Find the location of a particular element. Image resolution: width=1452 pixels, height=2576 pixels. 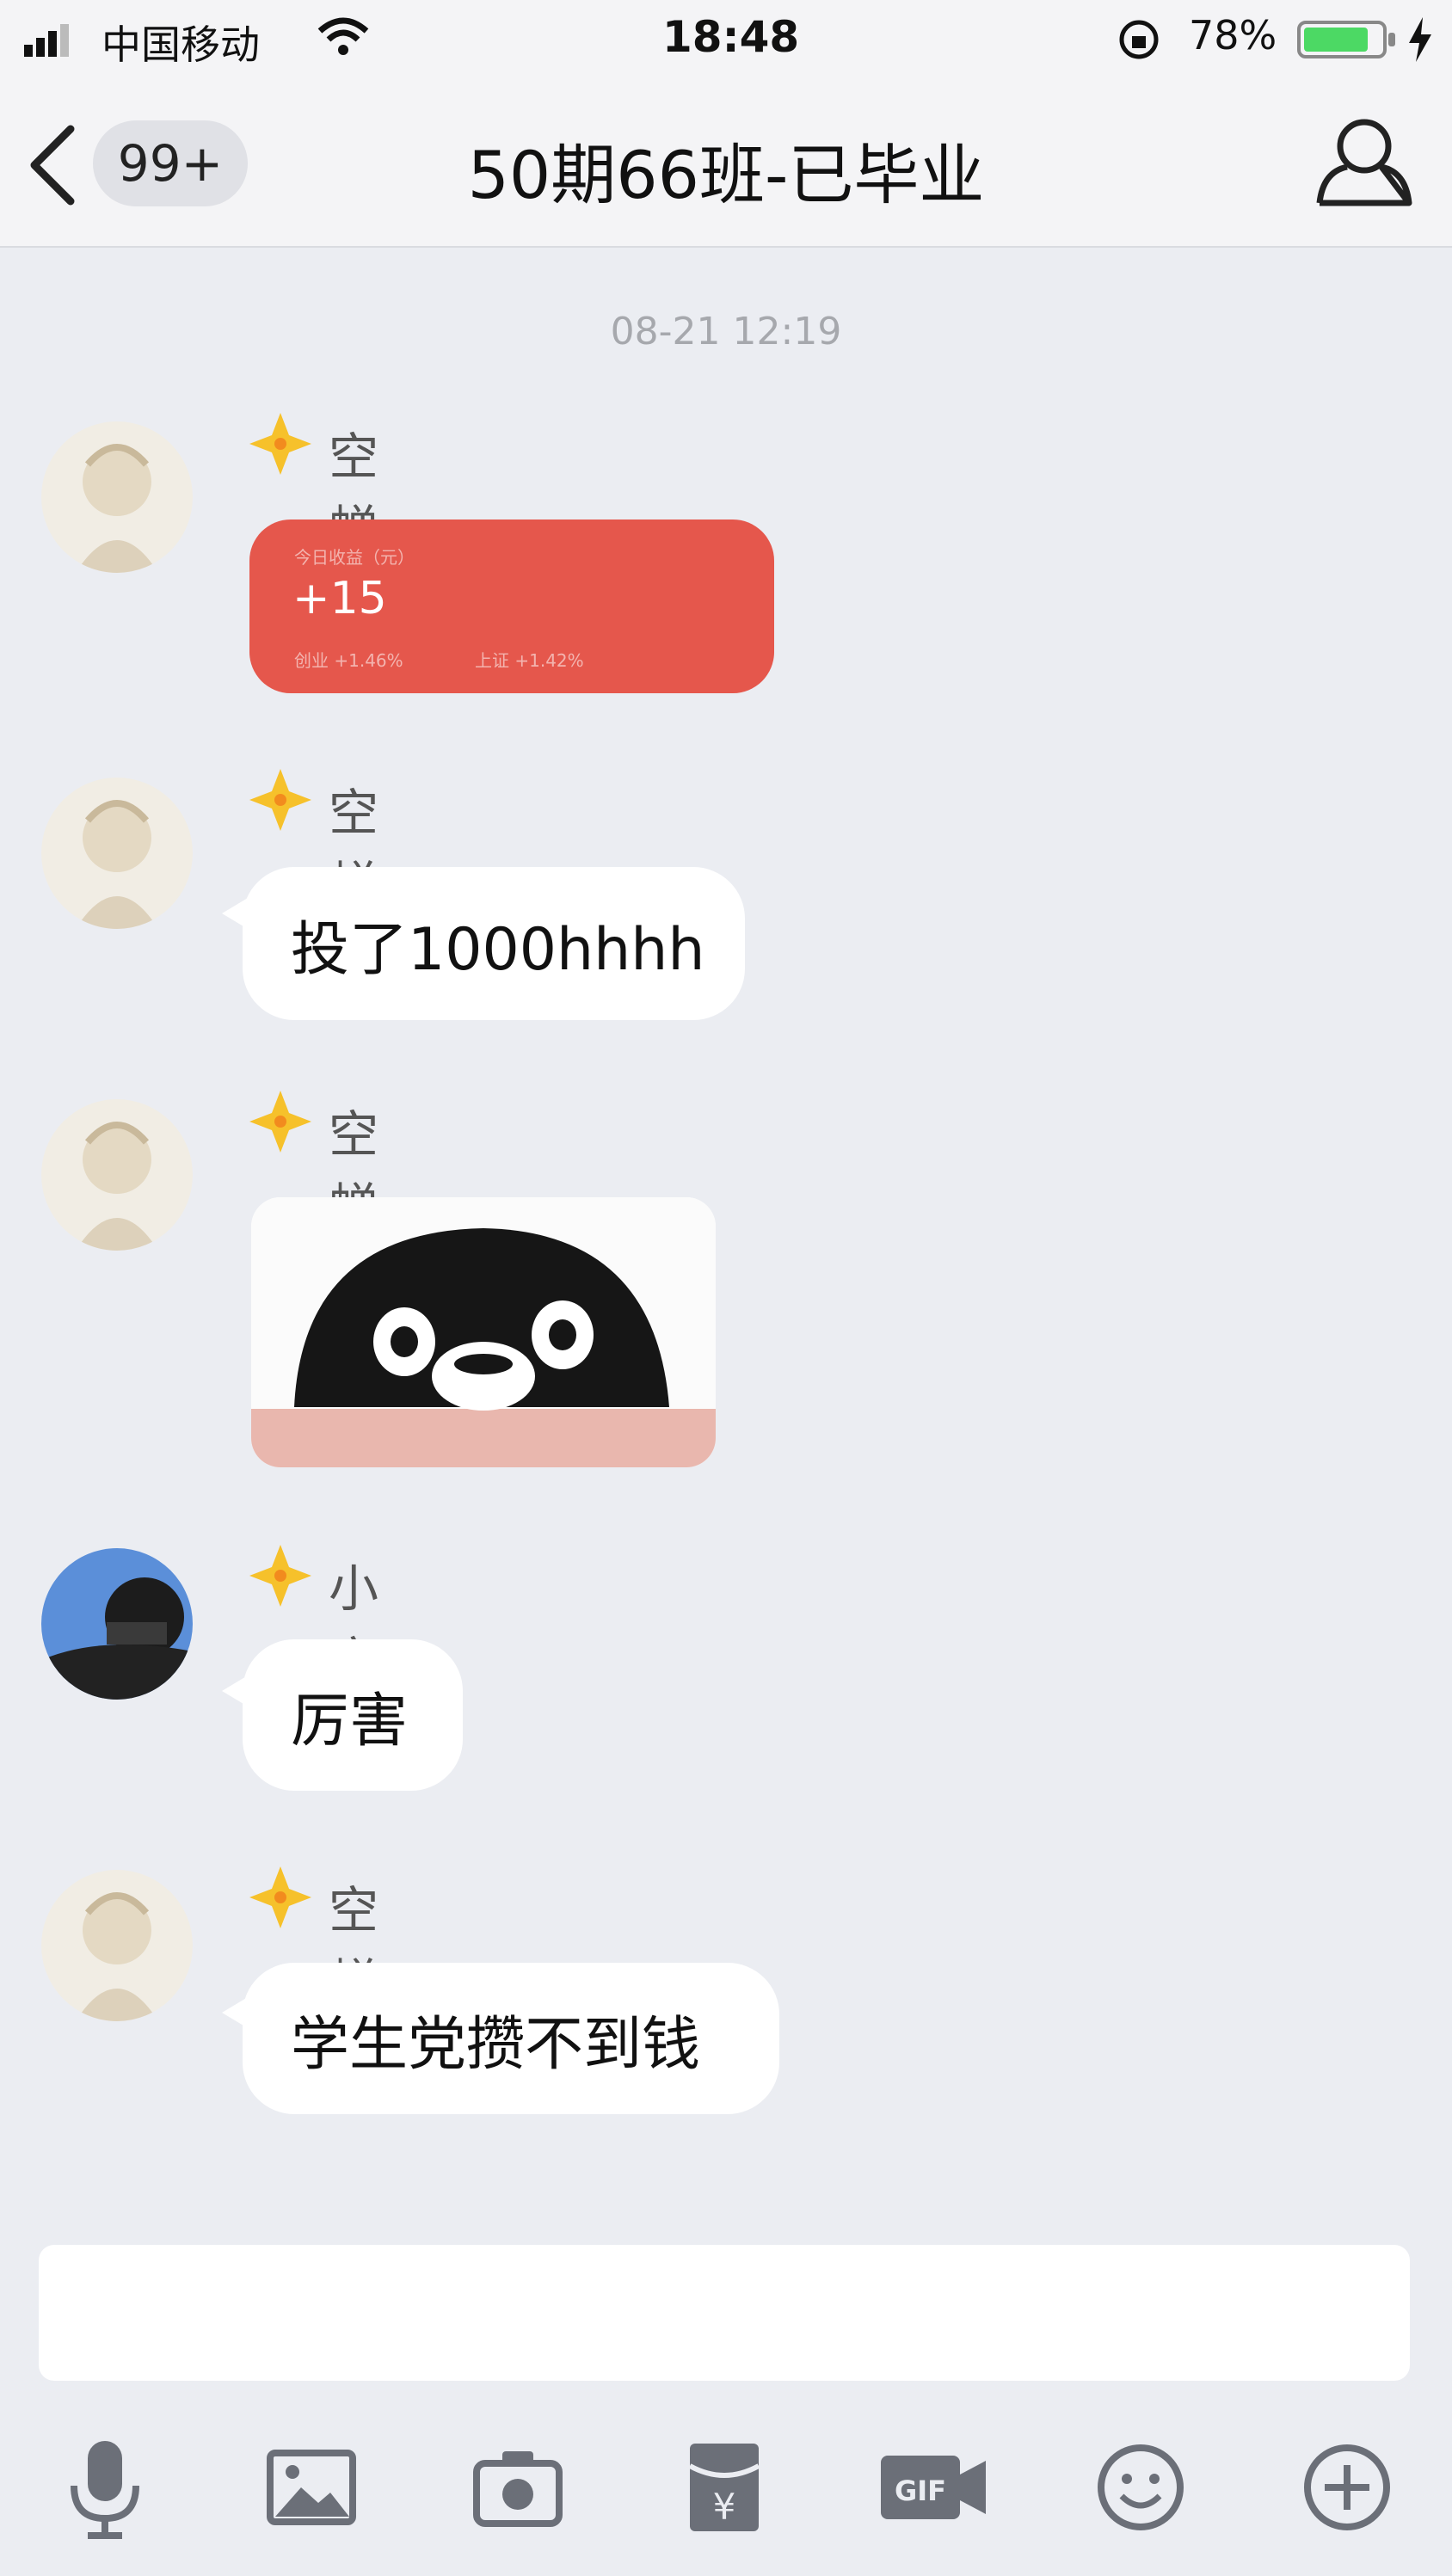

gif-icon: GIF is located at coordinates (933, 2487).